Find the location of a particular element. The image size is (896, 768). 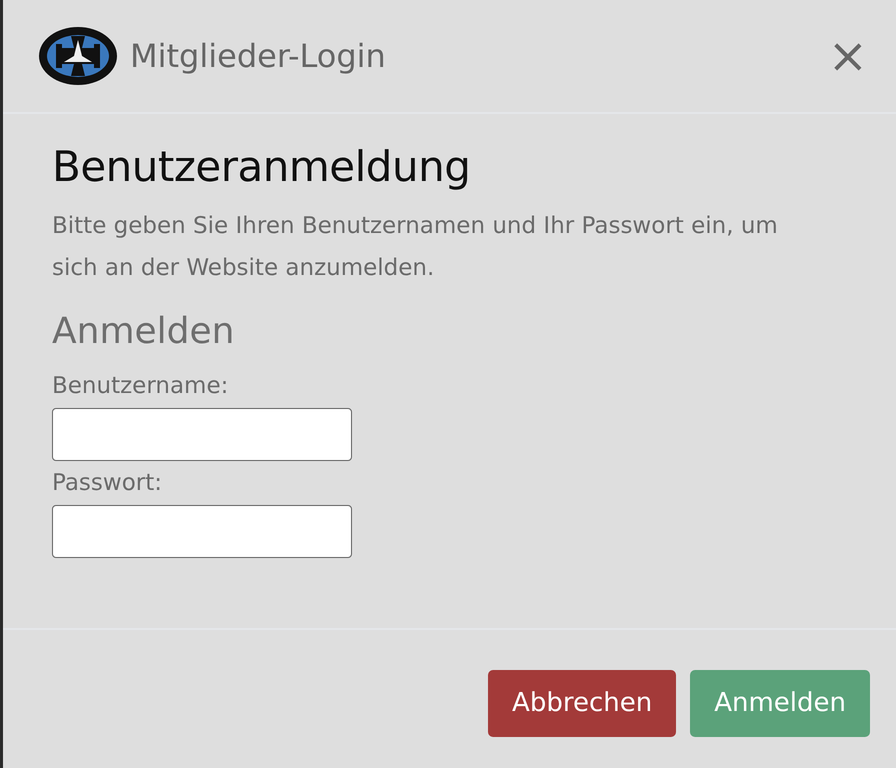

login-button: Anmelden is located at coordinates (780, 703).